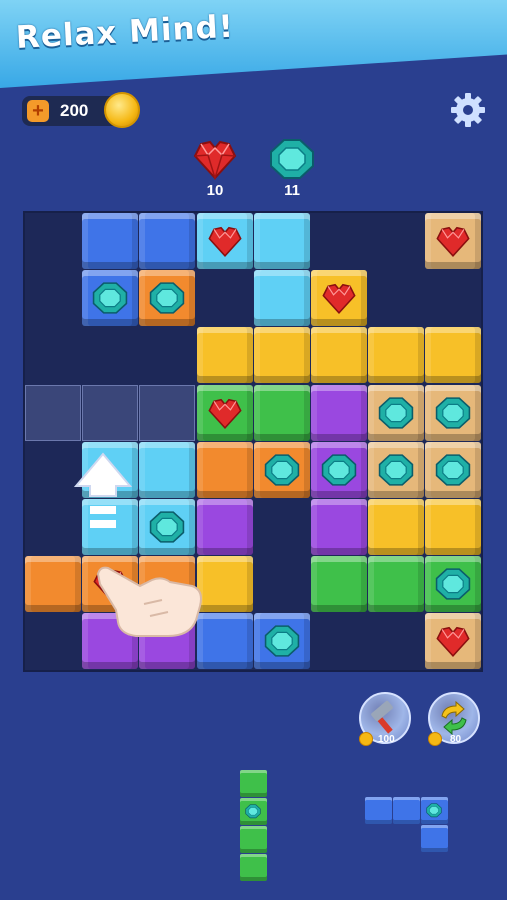  I want to click on arrow-up-icon, so click(103, 490).